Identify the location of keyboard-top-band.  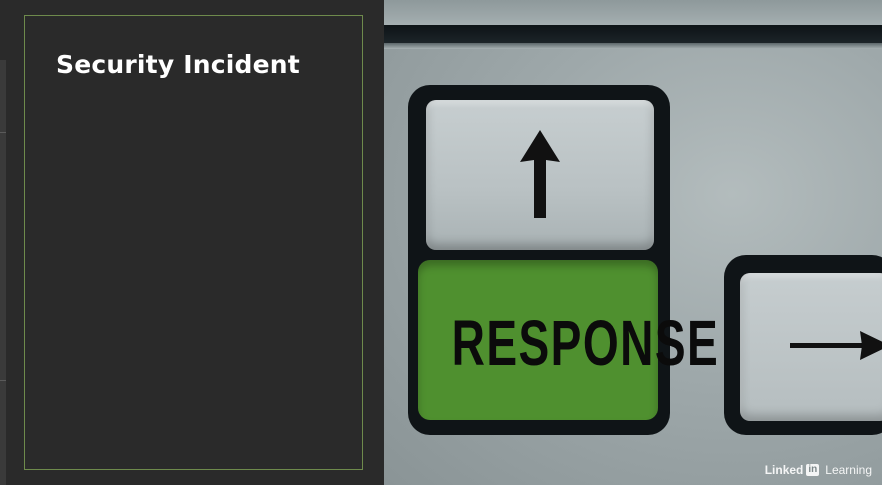
(633, 12).